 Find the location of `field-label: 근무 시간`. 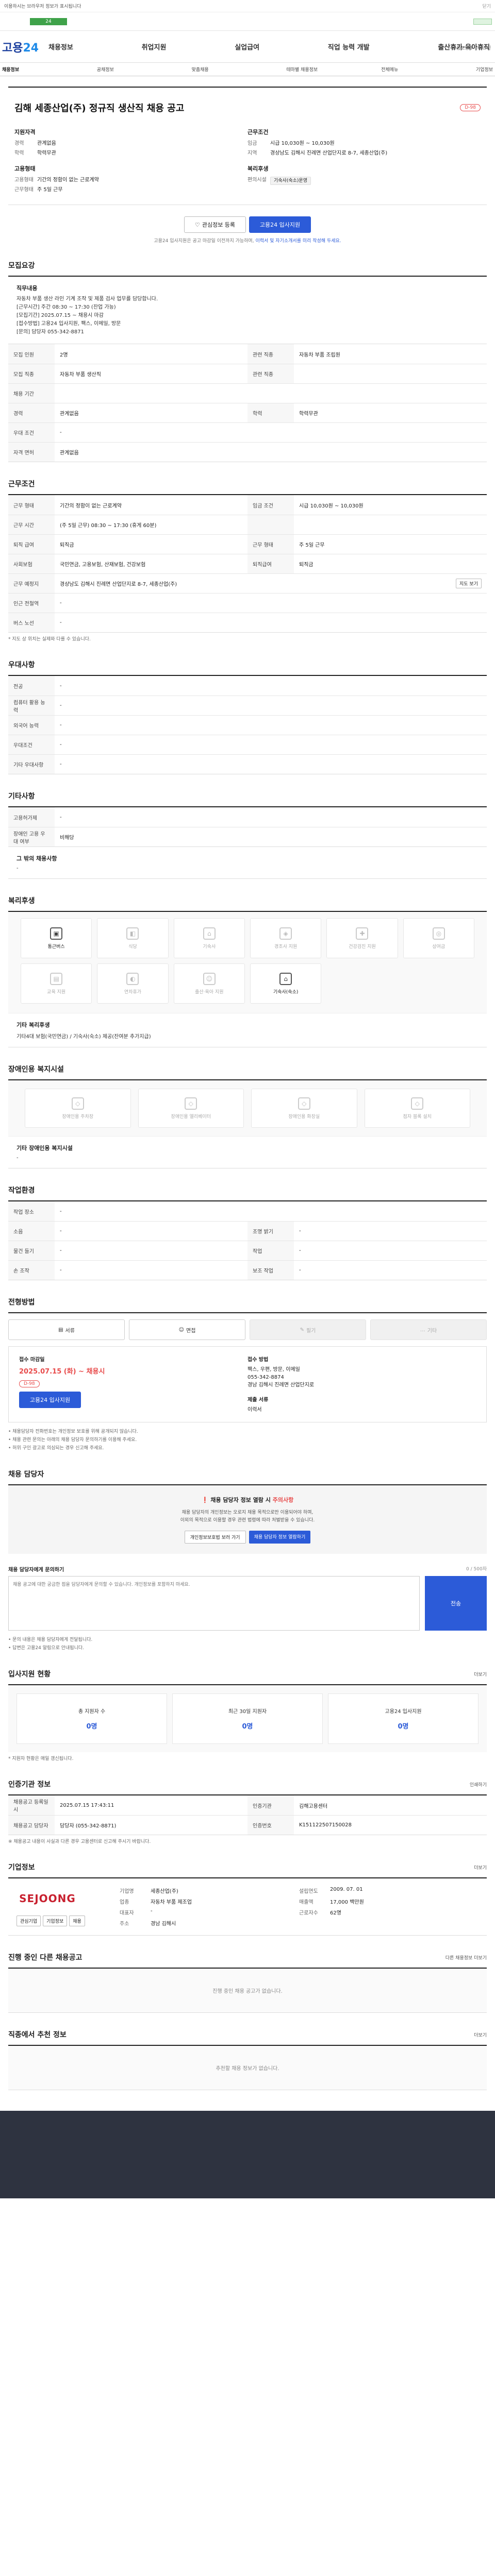

field-label: 근무 시간 is located at coordinates (31, 524).